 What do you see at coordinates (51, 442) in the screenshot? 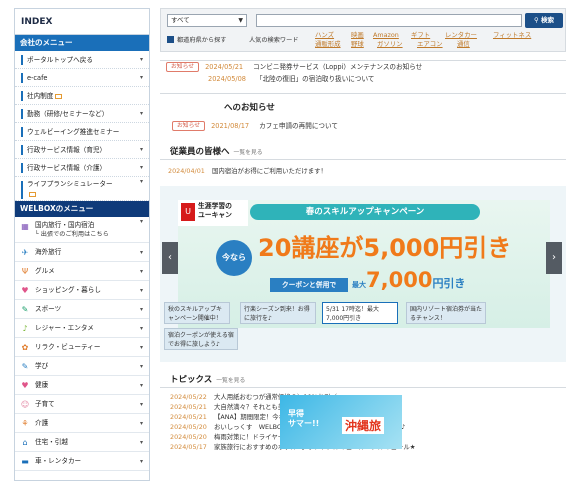
I see `sidebar-item-label: 住宅・引越` at bounding box center [51, 442].